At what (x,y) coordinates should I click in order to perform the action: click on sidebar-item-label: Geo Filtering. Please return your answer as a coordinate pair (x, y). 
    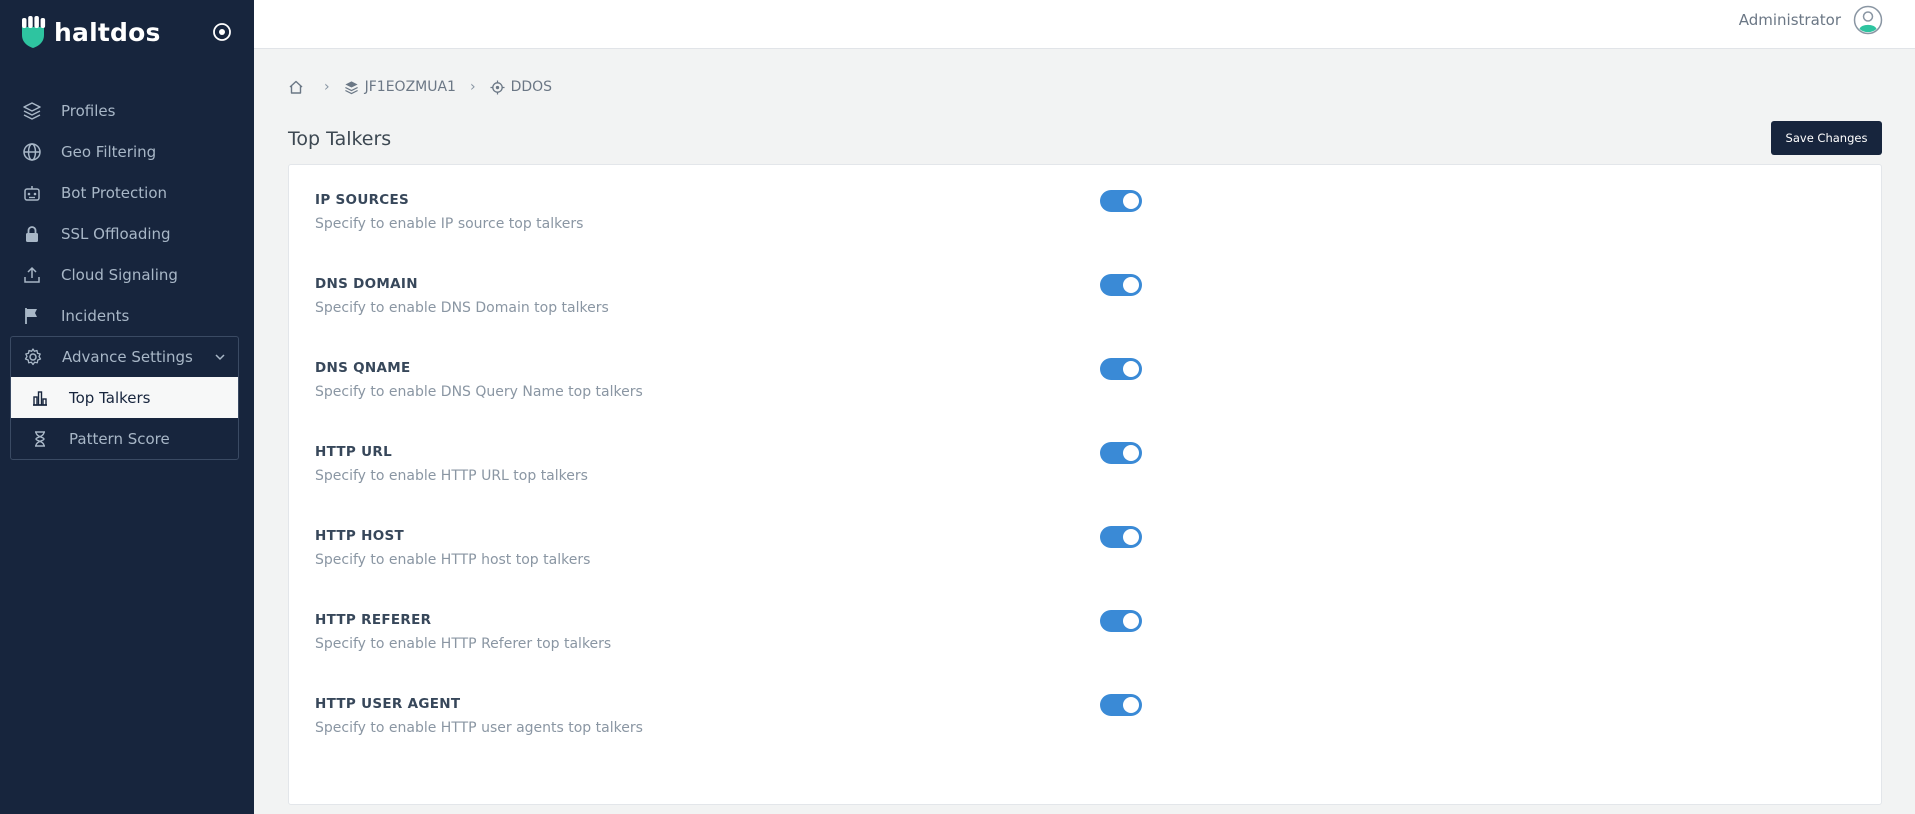
    Looking at the image, I should click on (109, 151).